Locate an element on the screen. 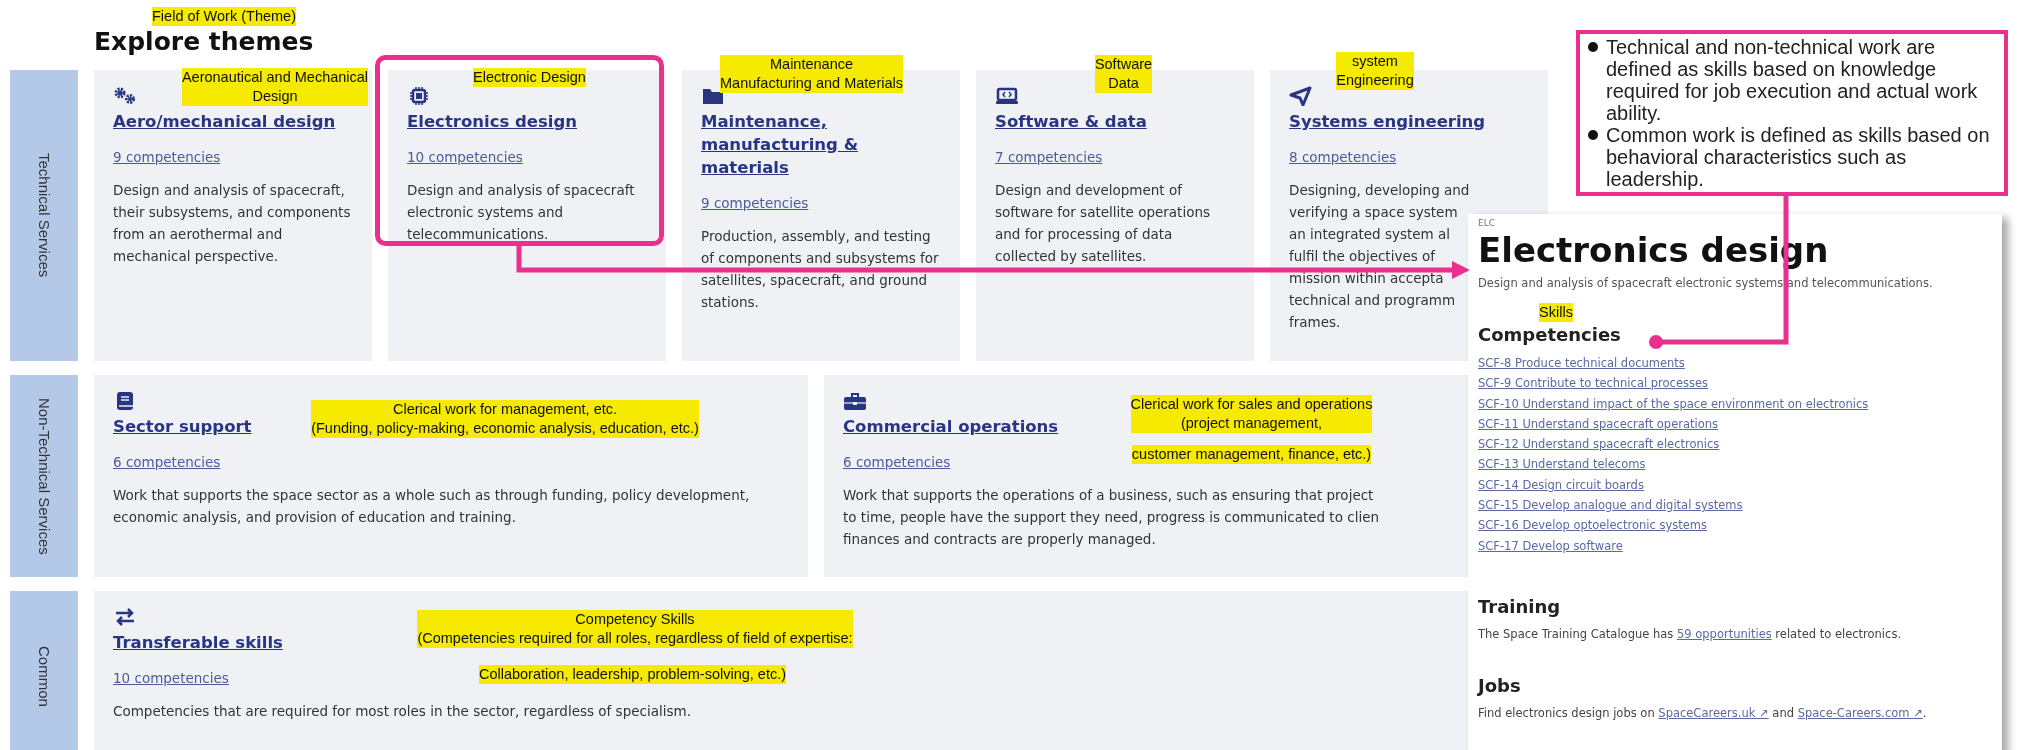  theme-description: Work that supports the operations of a business, such as ensuring that project to time, people have the support they need, progress is communicated to clien finances and contracts are properly managed. is located at coordinates (1111, 517).